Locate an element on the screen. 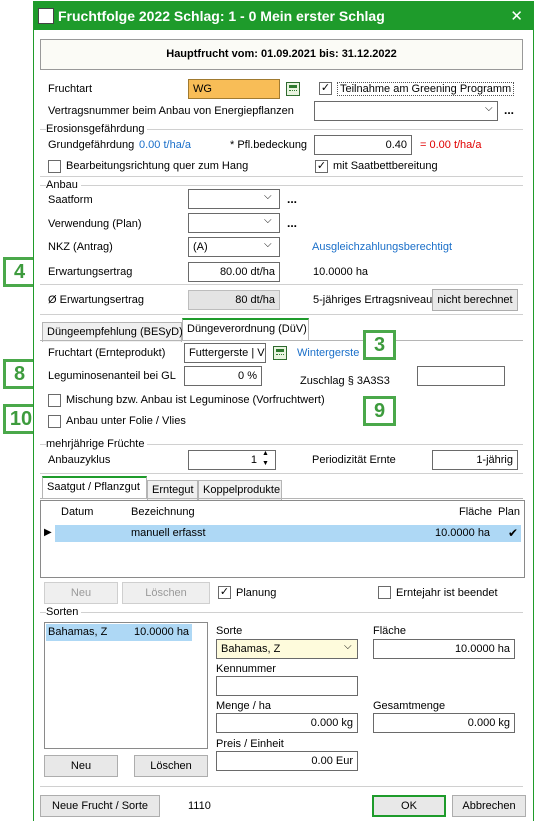 The width and height of the screenshot is (534, 822). base-risk-label: Grundgefährdung is located at coordinates (91, 145).